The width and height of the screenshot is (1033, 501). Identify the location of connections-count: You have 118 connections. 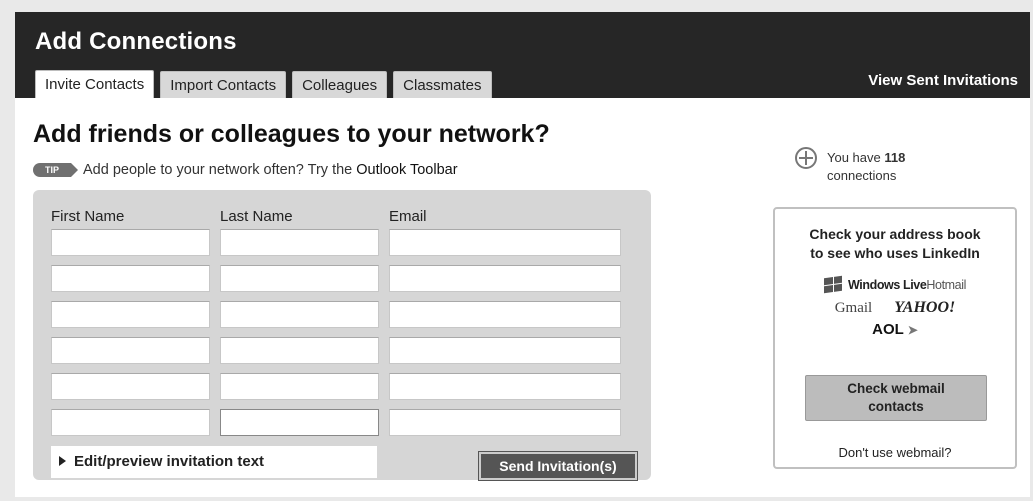
(850, 166).